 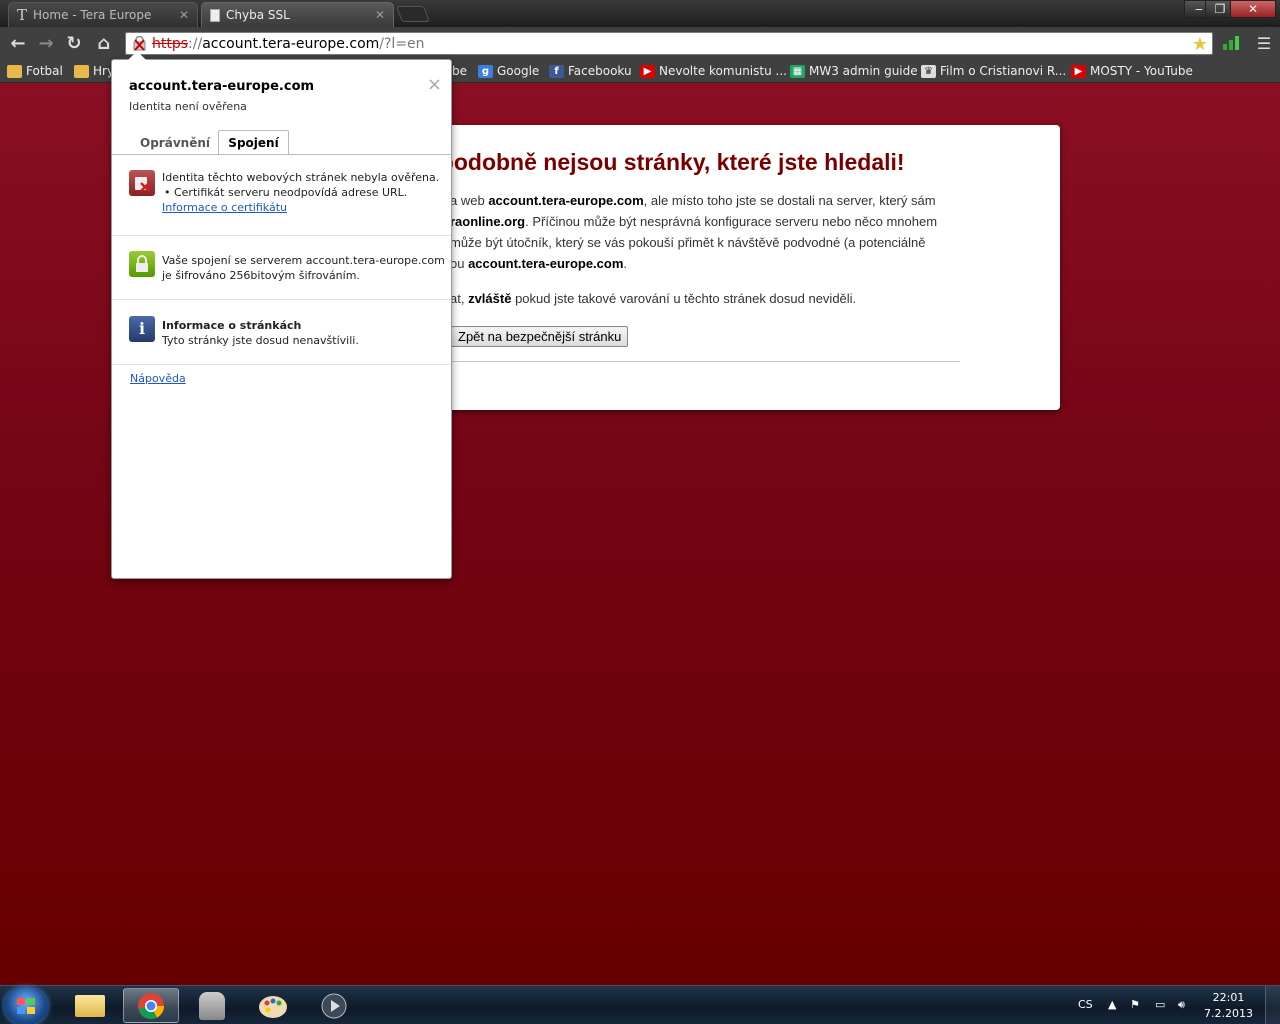 I want to click on help-link: Nápověda, so click(x=158, y=378).